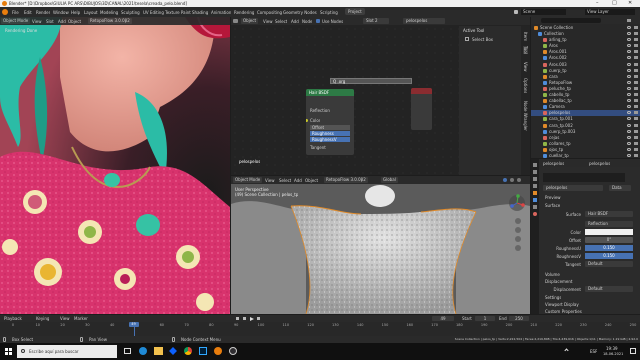  I want to click on tab-sculpting: Sculpting, so click(130, 12).